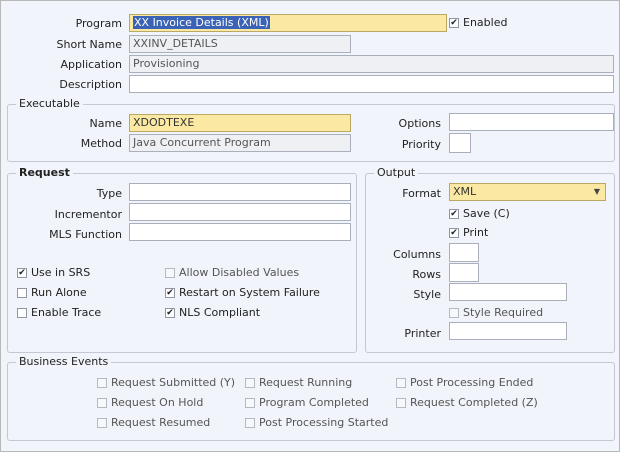 The width and height of the screenshot is (622, 454). I want to click on incrementor-field, so click(240, 212).